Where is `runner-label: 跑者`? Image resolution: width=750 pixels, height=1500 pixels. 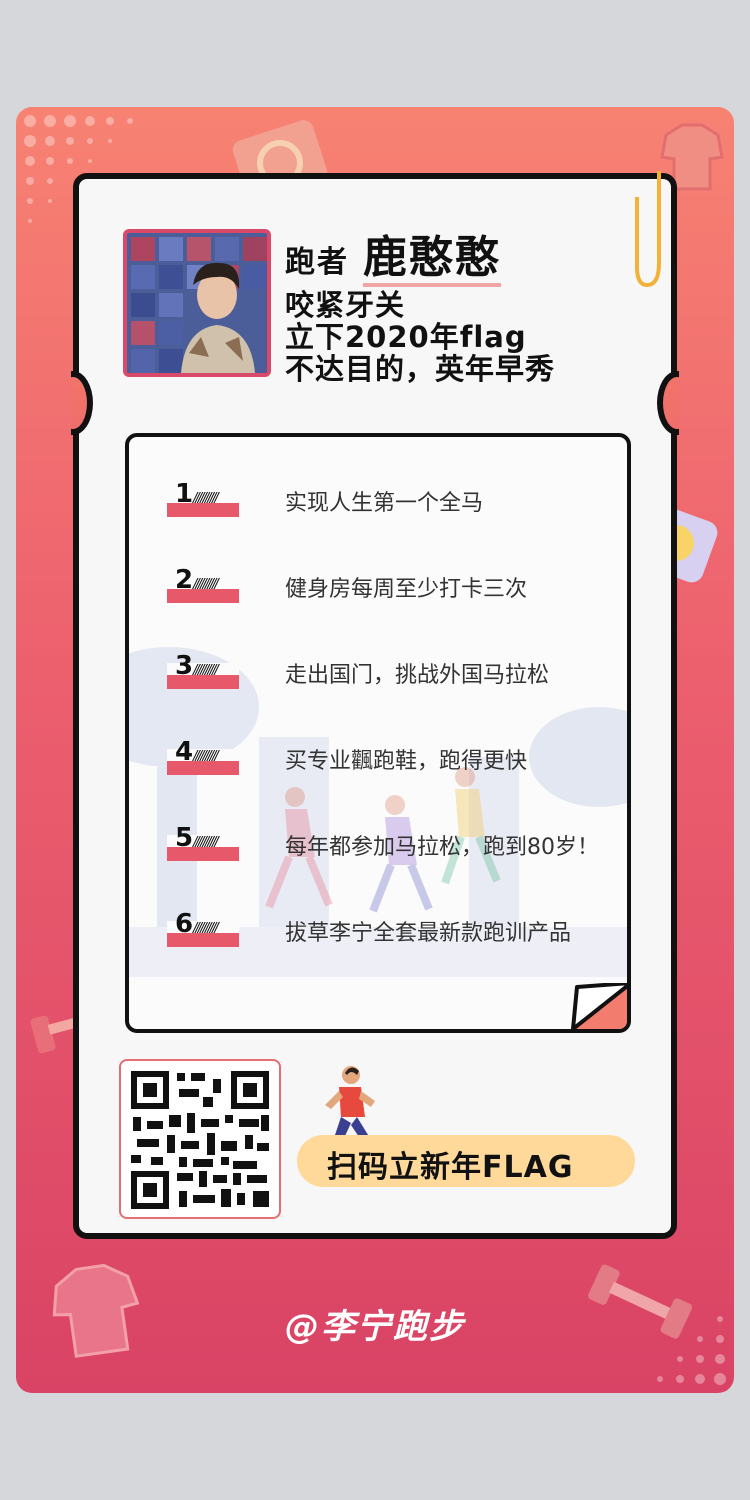
runner-label: 跑者 is located at coordinates (317, 262).